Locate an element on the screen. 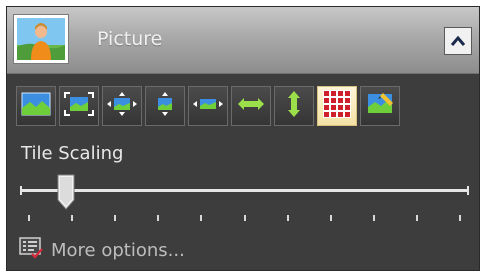  tile-scaling-slider-track is located at coordinates (244, 190).